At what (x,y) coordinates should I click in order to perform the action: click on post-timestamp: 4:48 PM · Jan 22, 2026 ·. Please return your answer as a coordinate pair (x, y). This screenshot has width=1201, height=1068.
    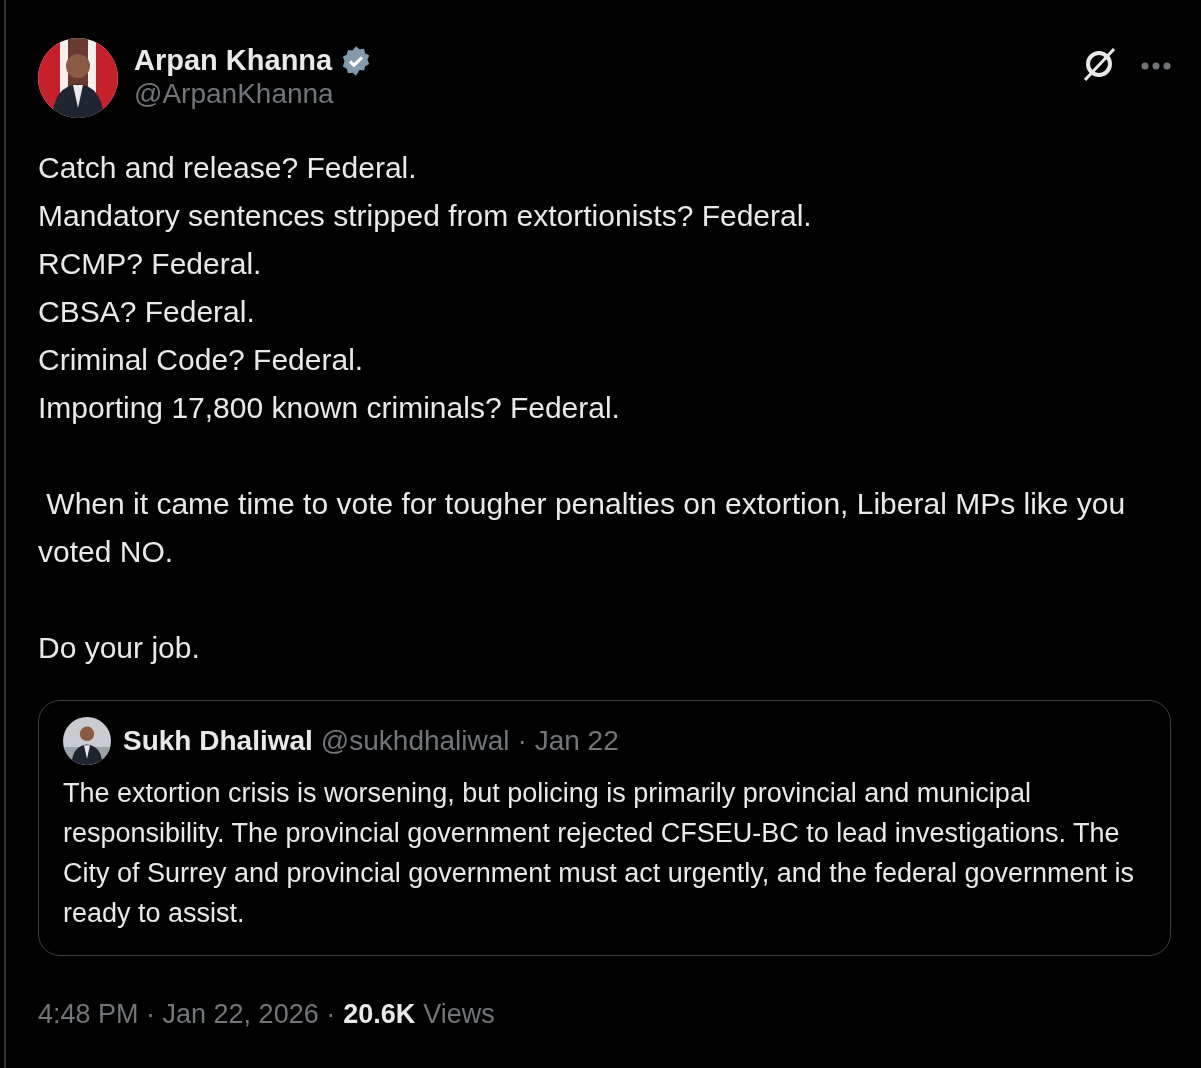
    Looking at the image, I should click on (187, 1014).